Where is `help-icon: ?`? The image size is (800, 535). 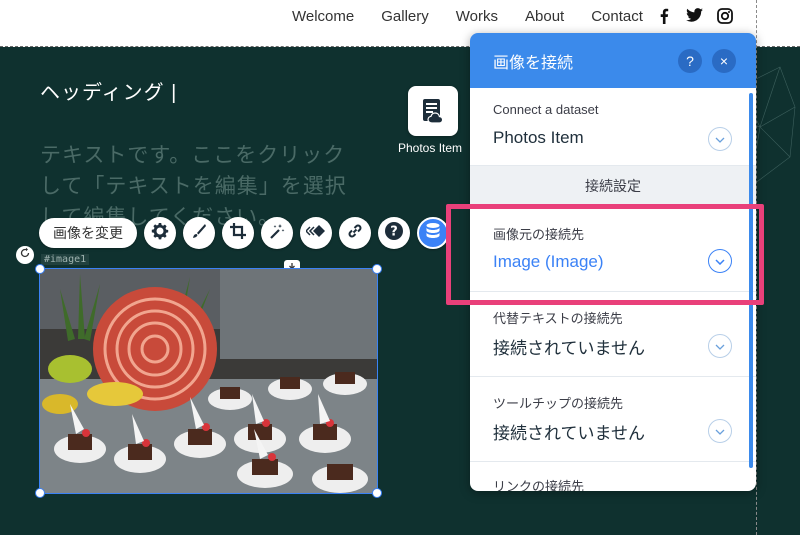 help-icon: ? is located at coordinates (394, 233).